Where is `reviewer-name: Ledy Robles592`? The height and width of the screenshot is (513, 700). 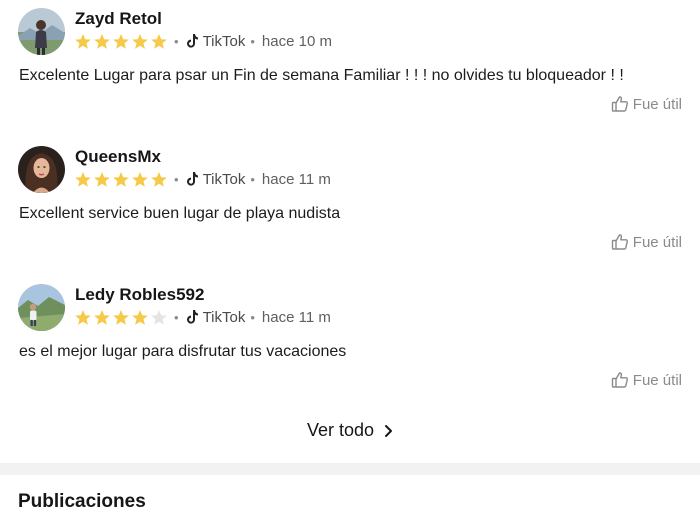
reviewer-name: Ledy Robles592 is located at coordinates (139, 295).